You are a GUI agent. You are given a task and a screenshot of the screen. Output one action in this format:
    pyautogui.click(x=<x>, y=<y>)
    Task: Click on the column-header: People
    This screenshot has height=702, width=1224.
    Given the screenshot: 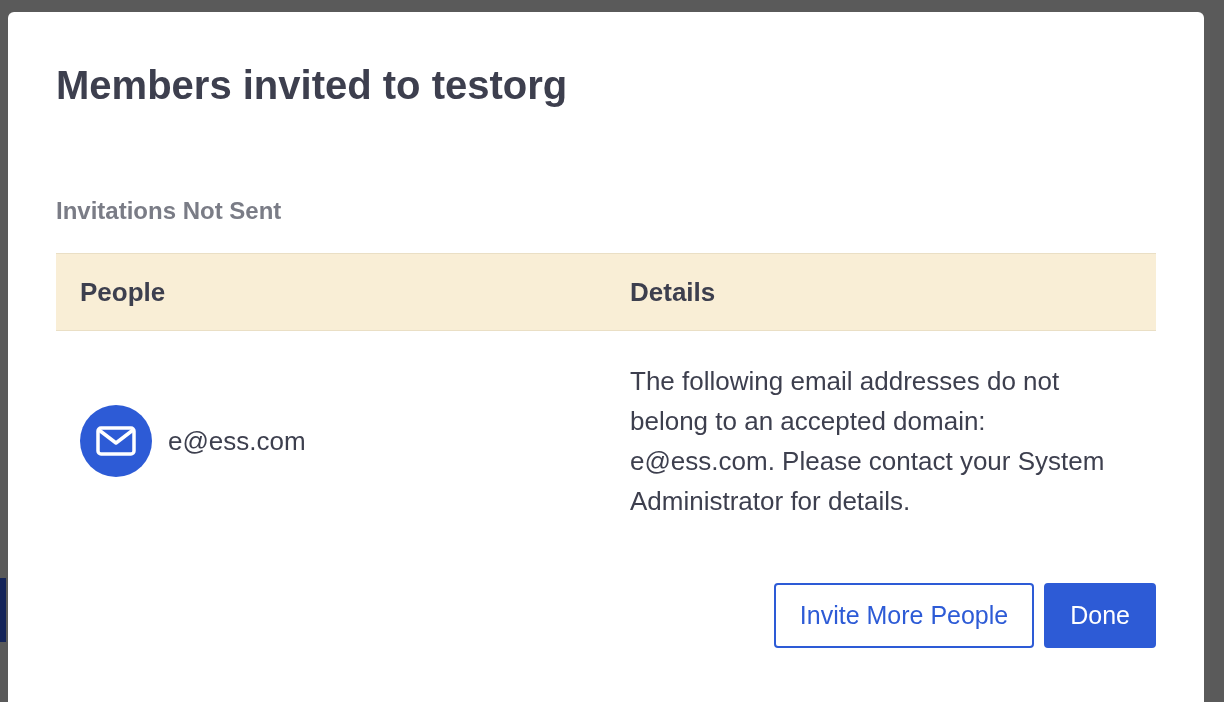 What is the action you would take?
    pyautogui.click(x=123, y=291)
    